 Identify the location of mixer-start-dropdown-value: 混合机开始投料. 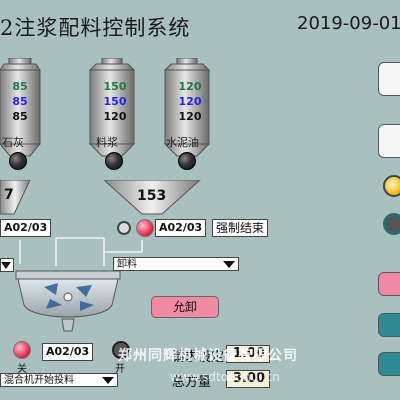
(39, 380).